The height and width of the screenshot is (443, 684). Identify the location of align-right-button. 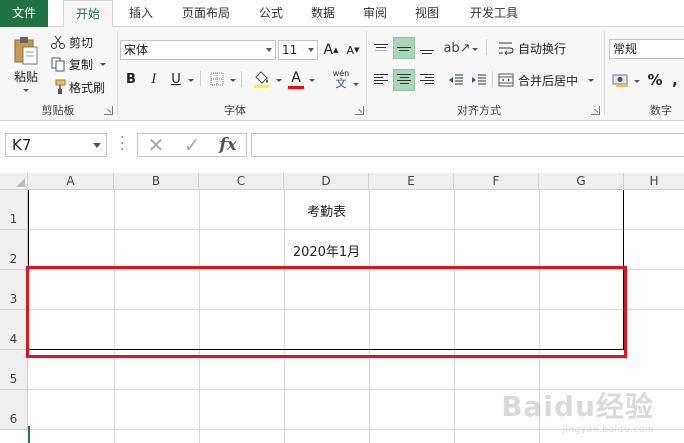
(427, 80).